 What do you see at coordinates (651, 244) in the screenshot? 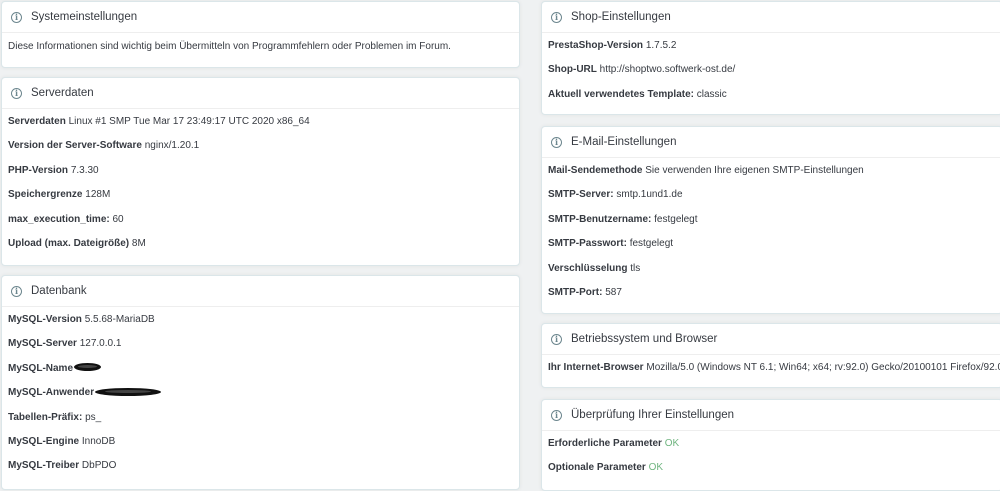
I see `row-value: festgelegt` at bounding box center [651, 244].